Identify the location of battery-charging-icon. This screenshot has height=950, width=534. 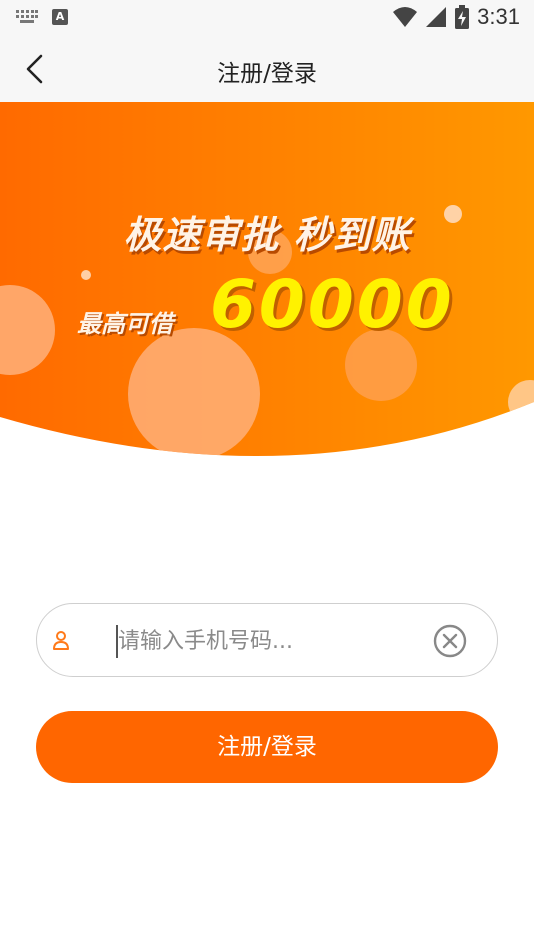
(462, 17).